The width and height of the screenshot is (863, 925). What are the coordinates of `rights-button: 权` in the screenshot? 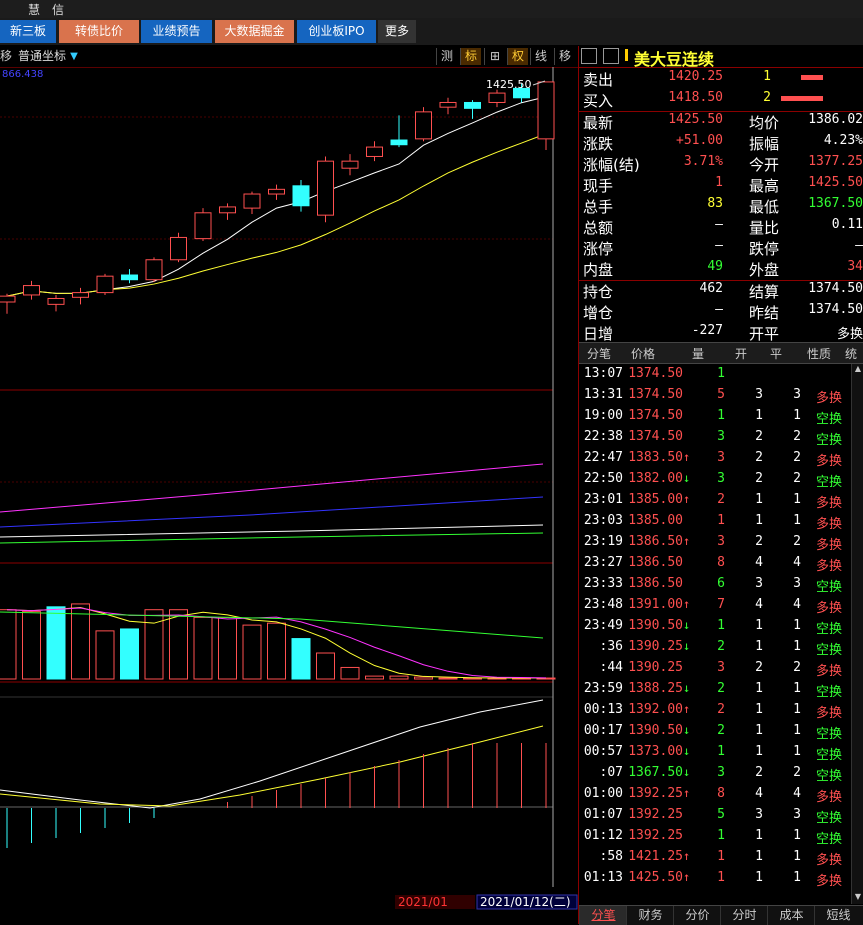 It's located at (517, 56).